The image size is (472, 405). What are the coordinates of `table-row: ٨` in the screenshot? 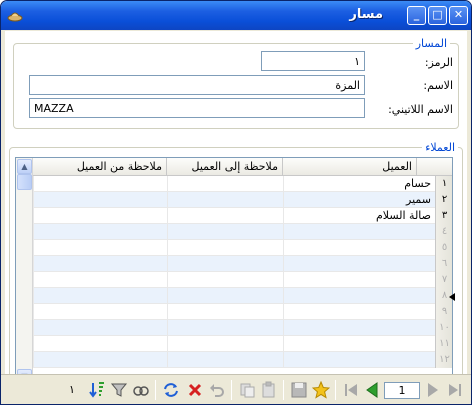 It's located at (242, 296).